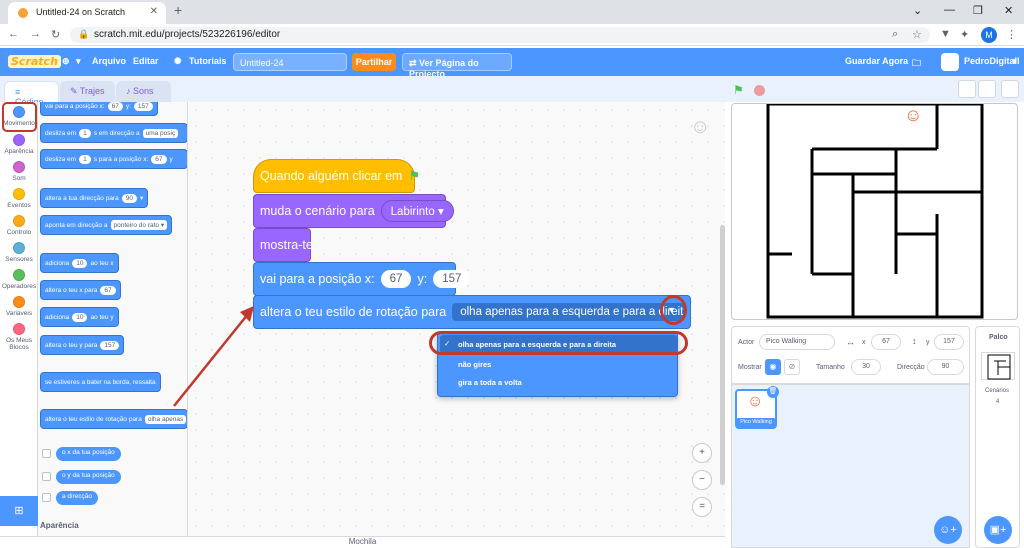 This screenshot has width=1024, height=548. I want to click on option-all-around: gira a toda a volta, so click(490, 382).